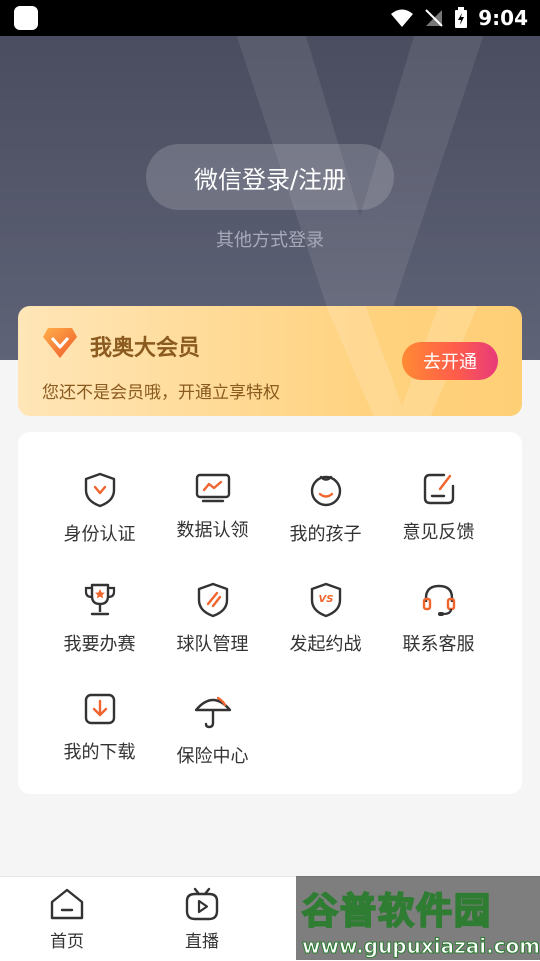  Describe the element at coordinates (270, 239) in the screenshot. I see `other-login-link: 其他方式登录` at that location.